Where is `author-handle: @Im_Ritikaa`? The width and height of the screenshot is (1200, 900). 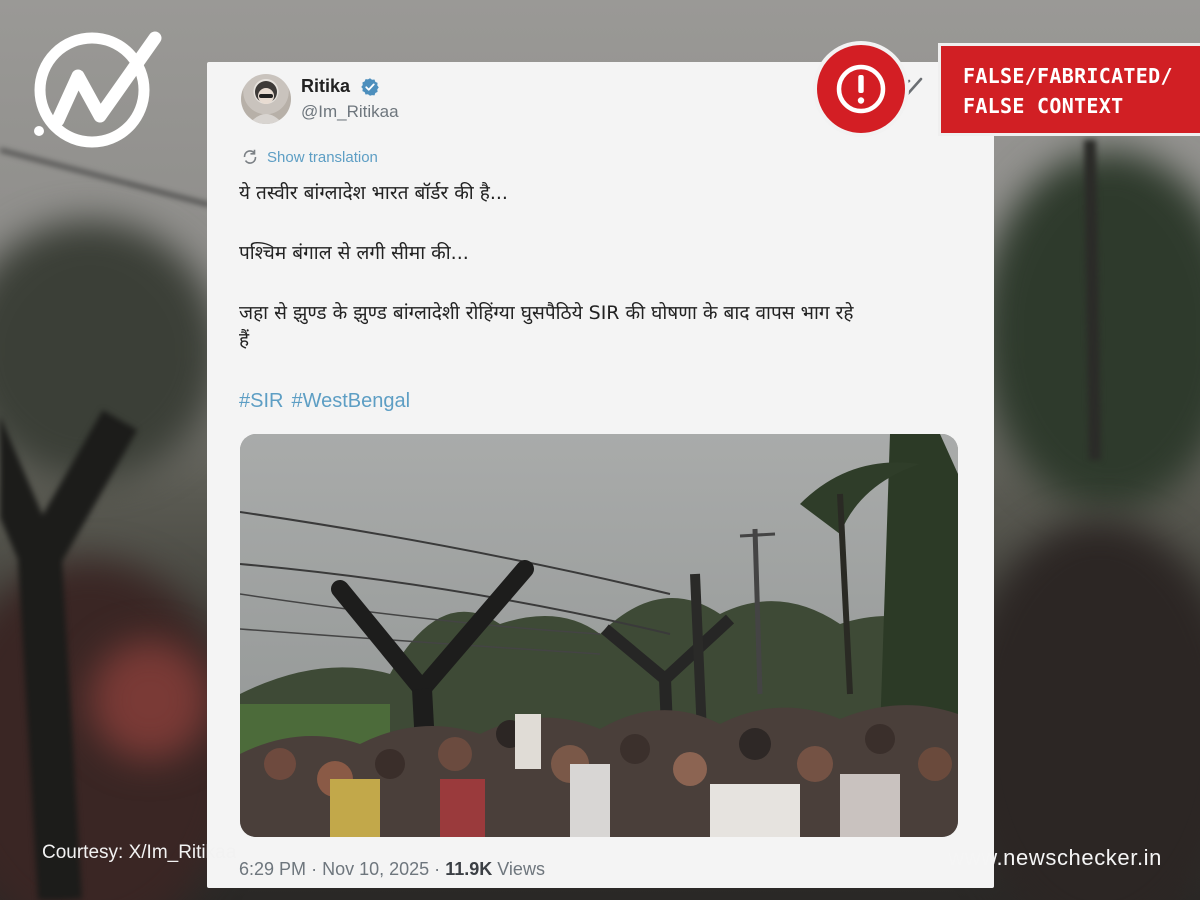 author-handle: @Im_Ritikaa is located at coordinates (350, 112).